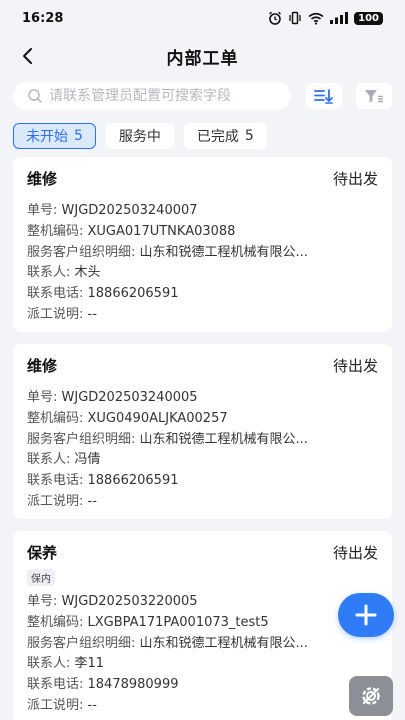 Image resolution: width=405 pixels, height=720 pixels. I want to click on warranty-tag: 保内, so click(41, 577).